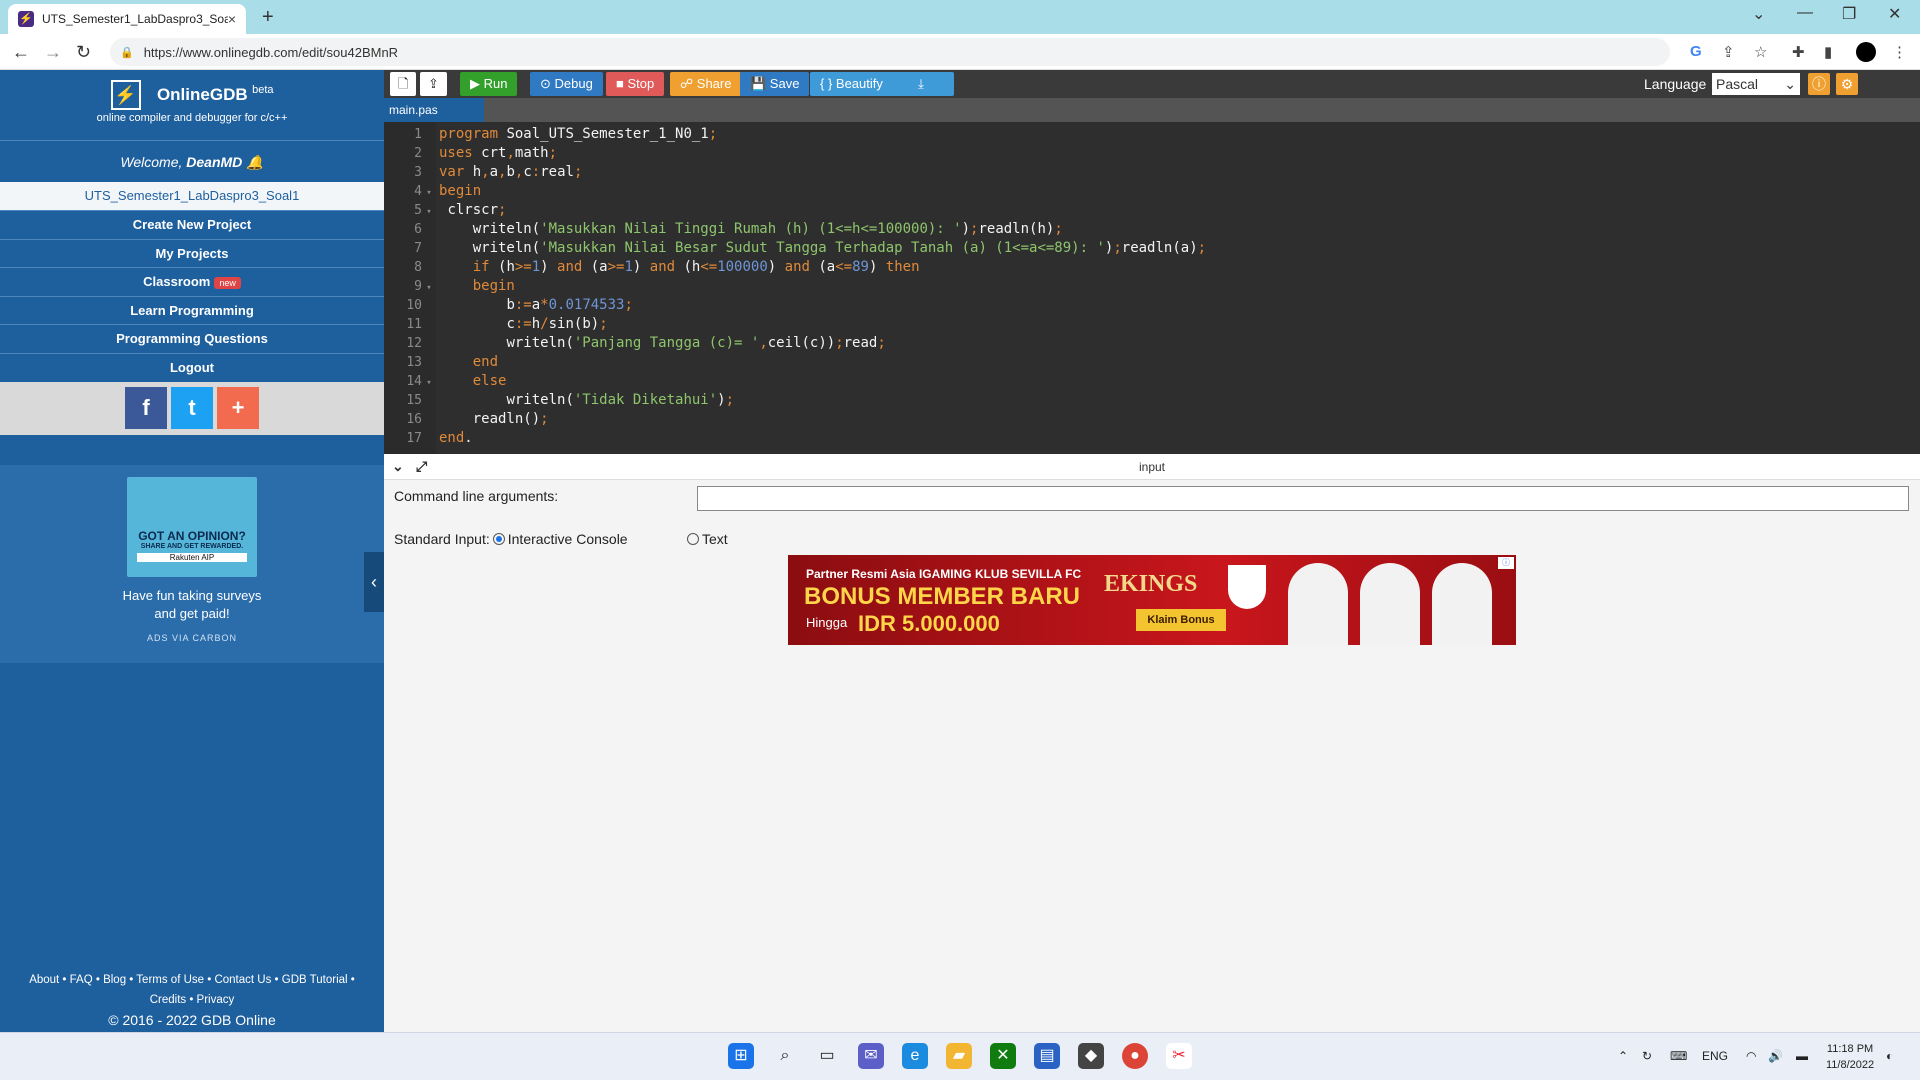 This screenshot has width=1920, height=1080. What do you see at coordinates (1135, 1056) in the screenshot?
I see `chrome-icon: ●` at bounding box center [1135, 1056].